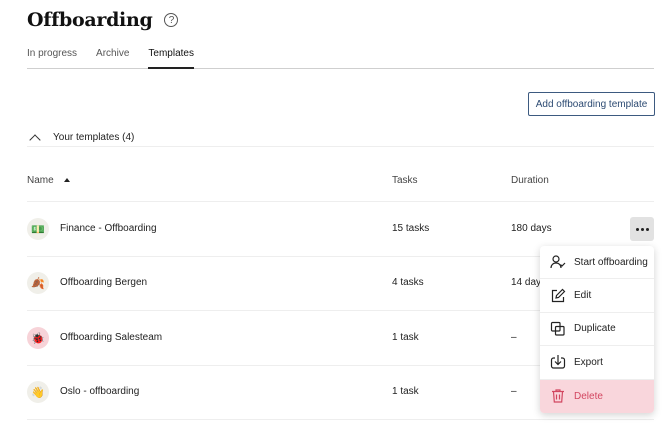  What do you see at coordinates (94, 137) in the screenshot?
I see `section-label: Your templates (4)` at bounding box center [94, 137].